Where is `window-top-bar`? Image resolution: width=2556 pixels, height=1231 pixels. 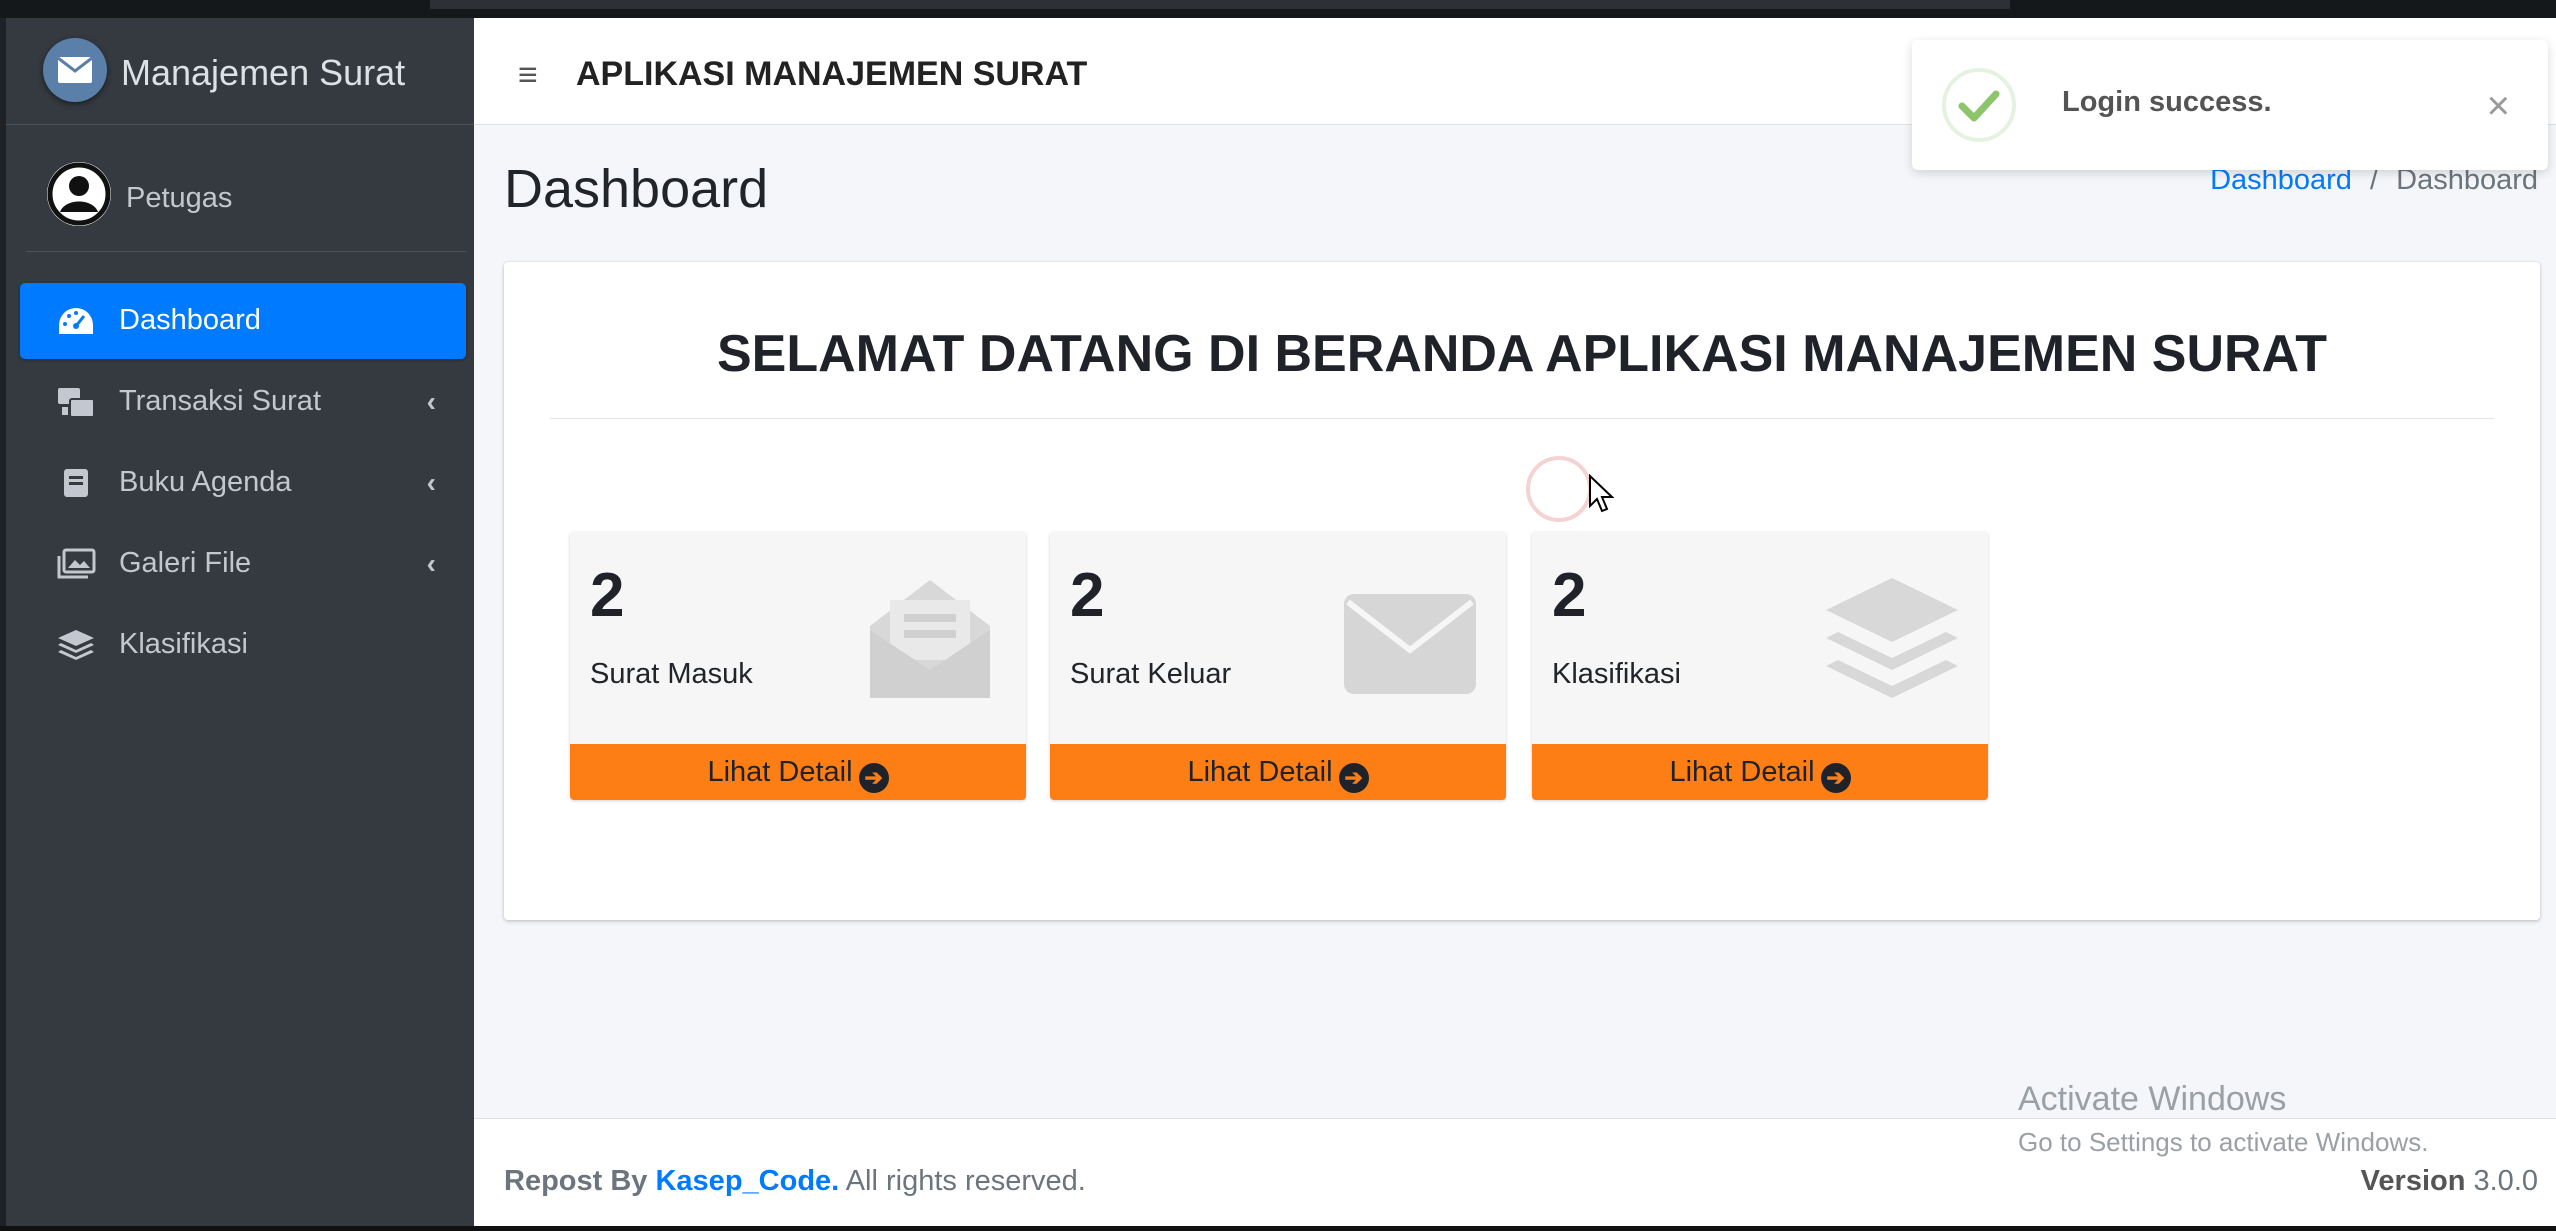 window-top-bar is located at coordinates (1220, 4).